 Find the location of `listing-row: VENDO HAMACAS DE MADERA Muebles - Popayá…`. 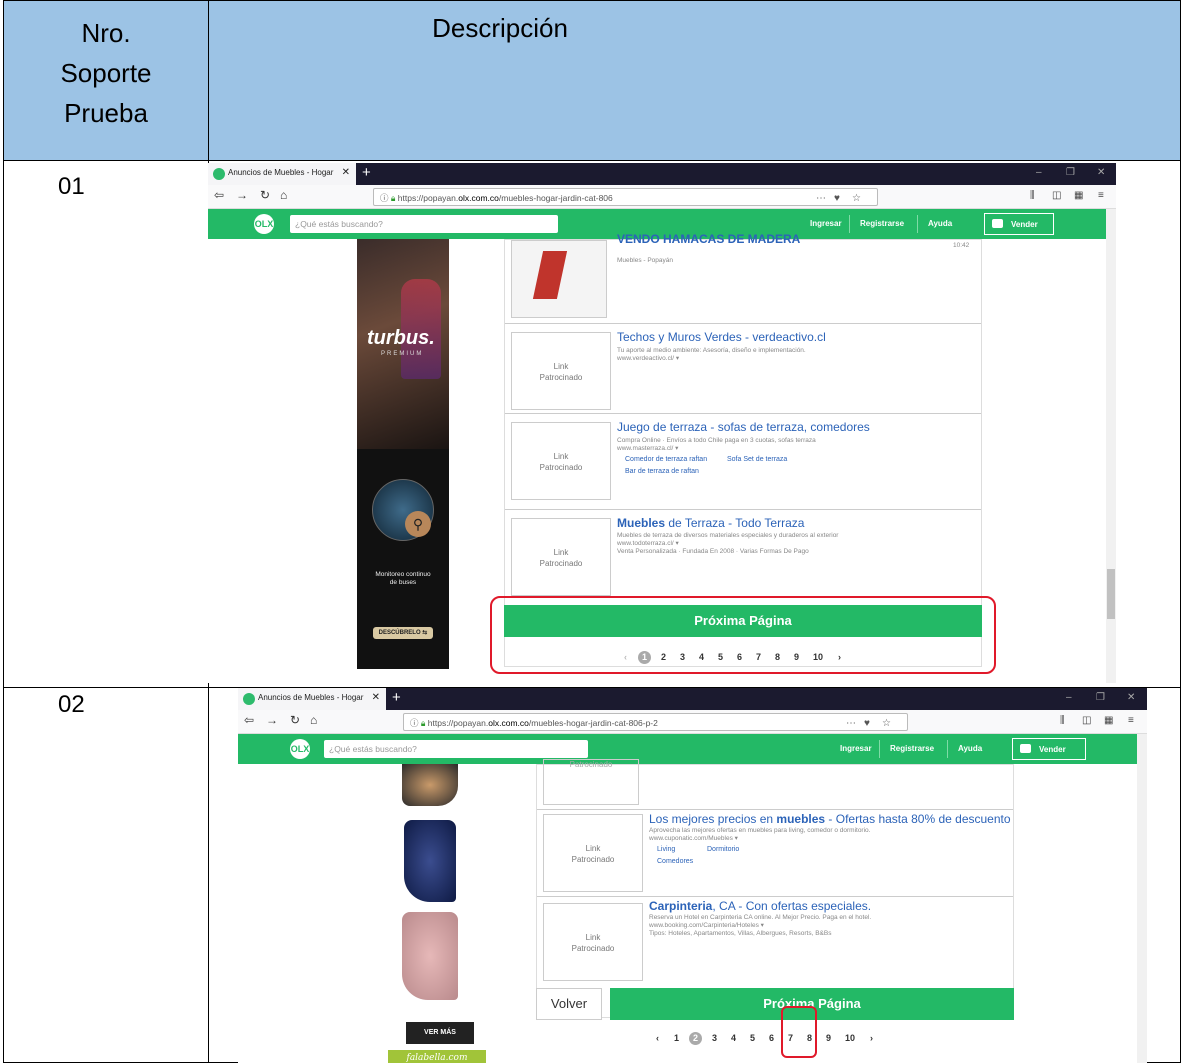

listing-row: VENDO HAMACAS DE MADERA Muebles - Popayá… is located at coordinates (743, 278).